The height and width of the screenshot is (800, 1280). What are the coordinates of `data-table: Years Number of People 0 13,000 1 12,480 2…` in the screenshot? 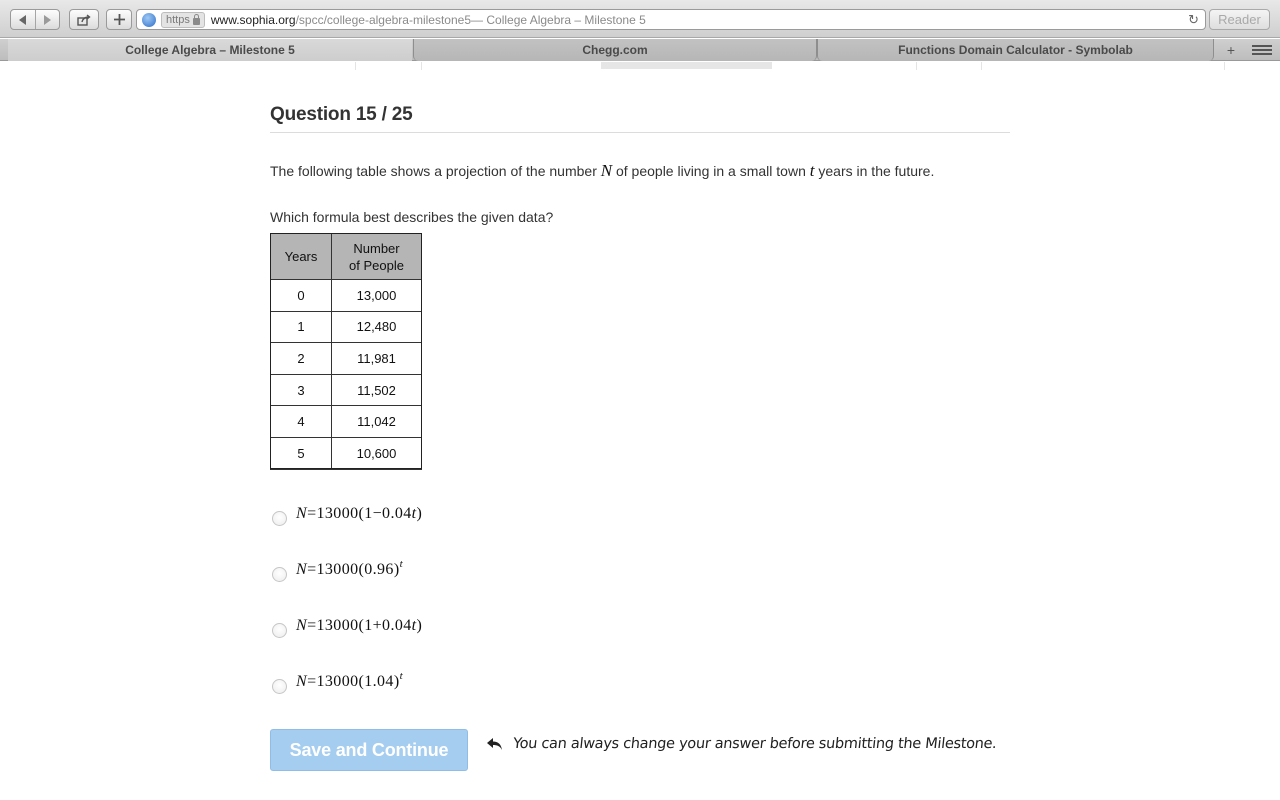 It's located at (346, 351).